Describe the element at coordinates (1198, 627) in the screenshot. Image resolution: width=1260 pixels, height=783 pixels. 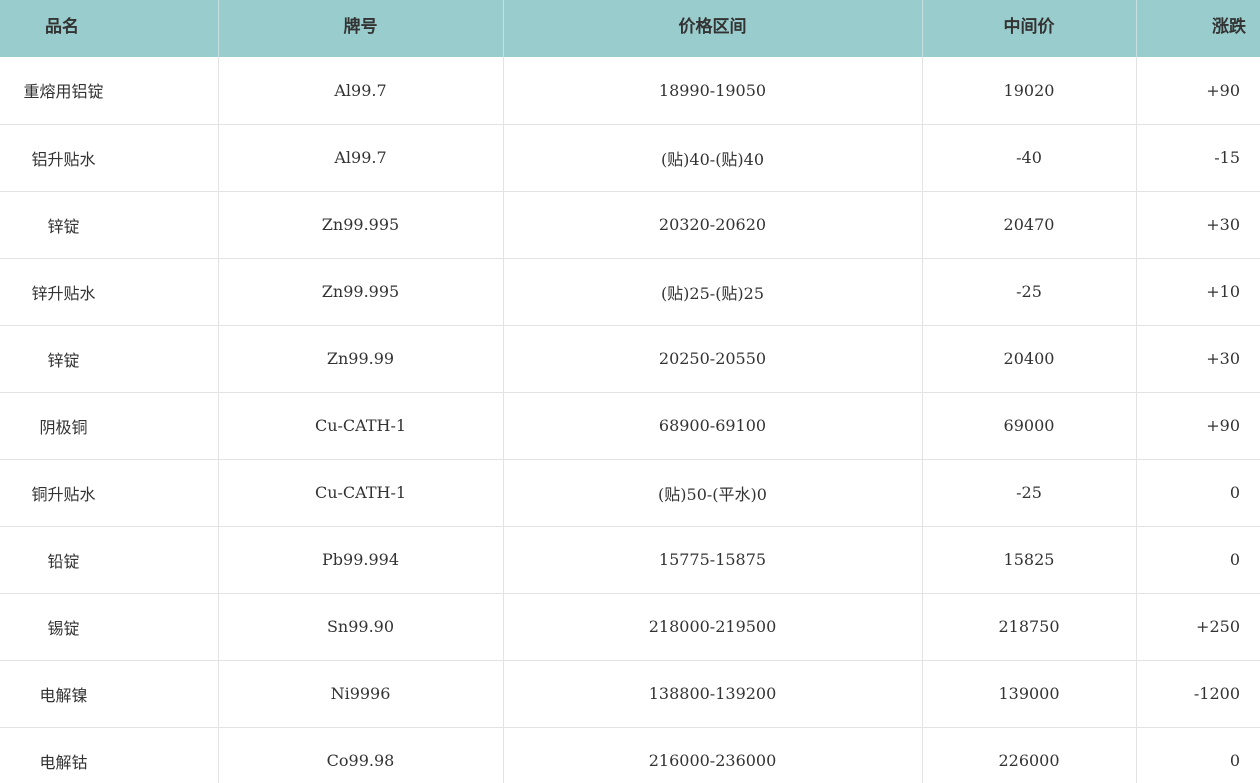
I see `cell-change: +250` at that location.